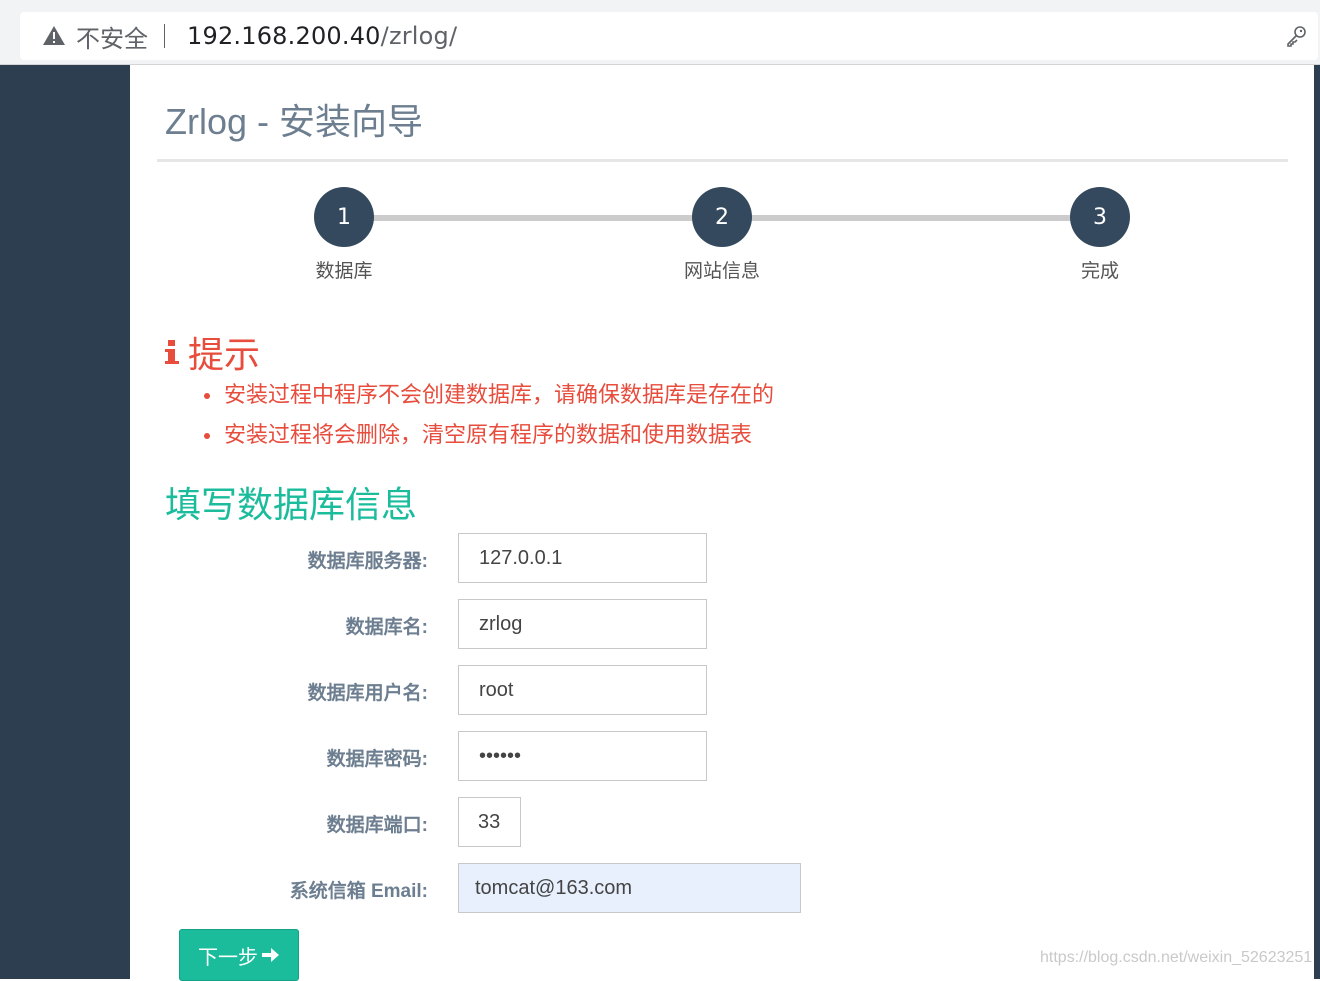 This screenshot has width=1320, height=981. What do you see at coordinates (172, 352) in the screenshot?
I see `info-icon` at bounding box center [172, 352].